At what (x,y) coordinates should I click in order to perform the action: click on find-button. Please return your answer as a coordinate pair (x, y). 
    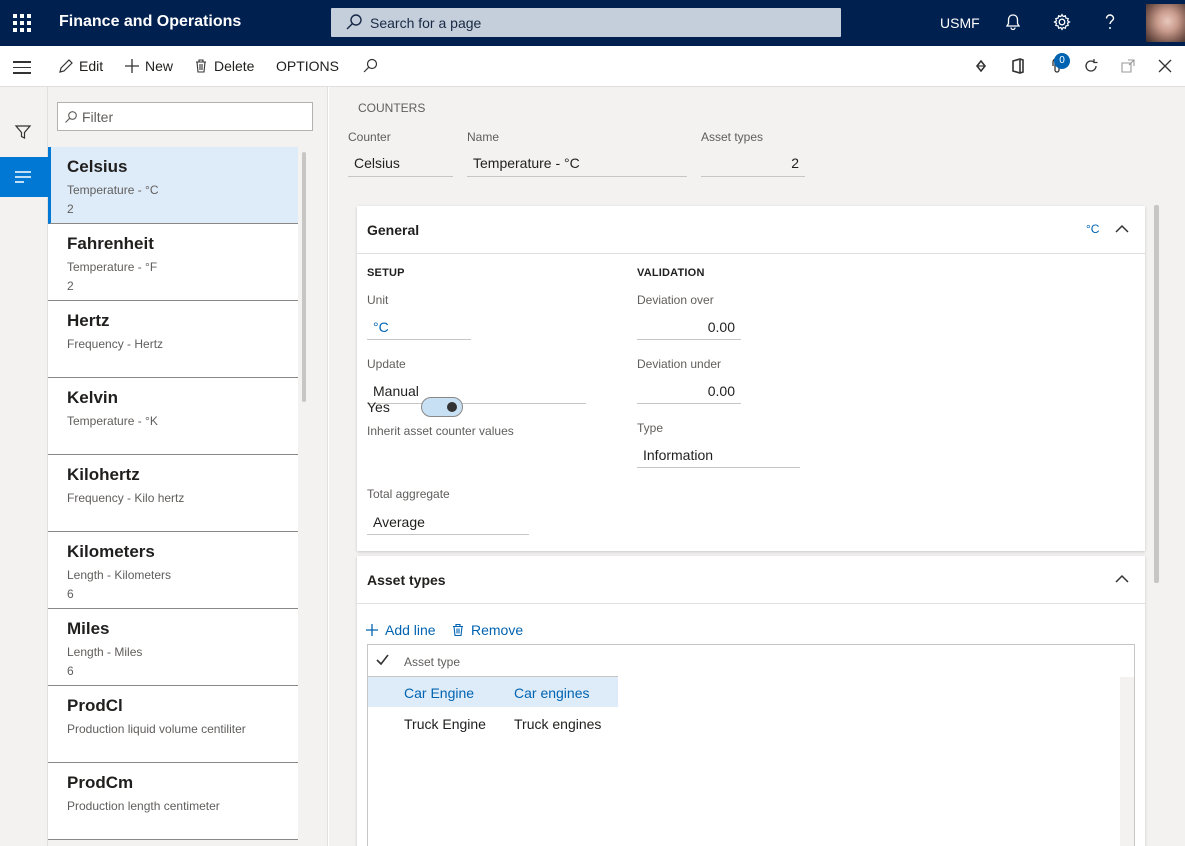
    Looking at the image, I should click on (370, 66).